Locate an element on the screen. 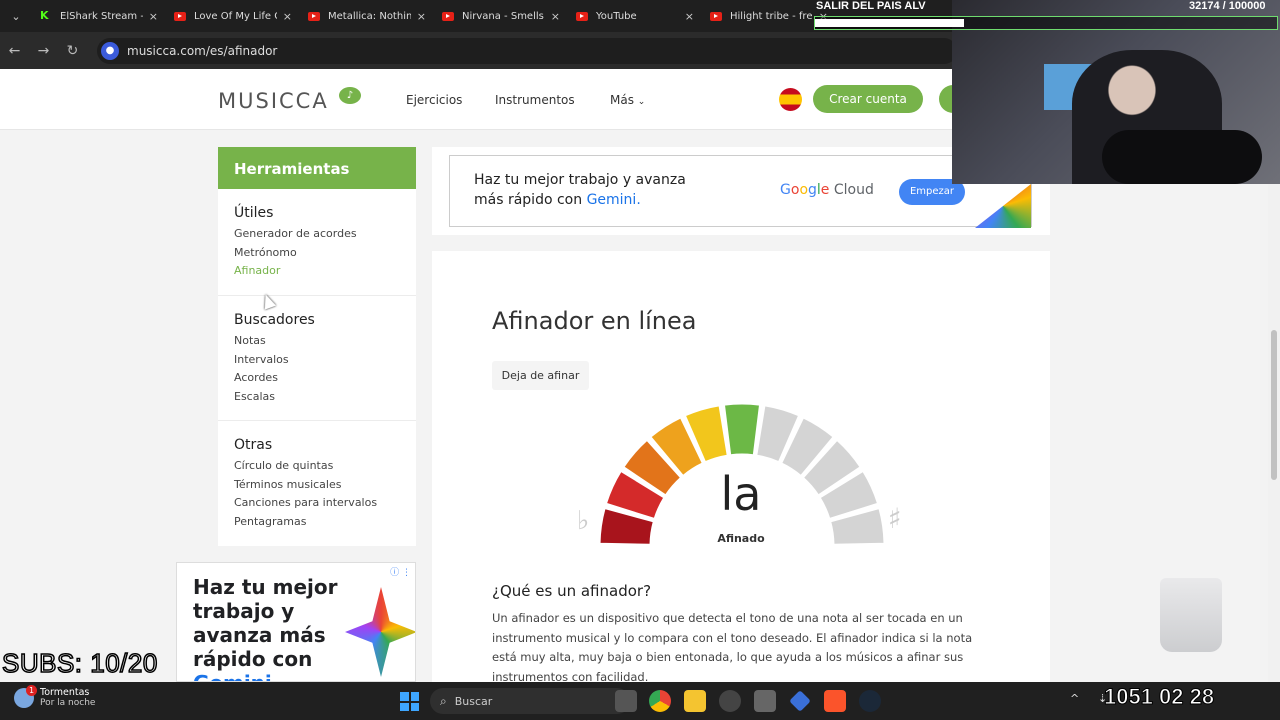  adchoices-icon: ⓘ ⋮ is located at coordinates (400, 571).